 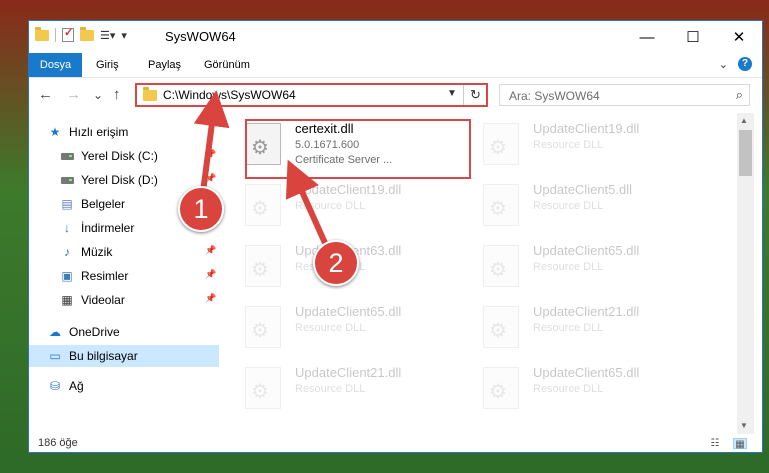 I want to click on quick-access-toolbar: ☰▾ ▾, so click(x=81, y=34).